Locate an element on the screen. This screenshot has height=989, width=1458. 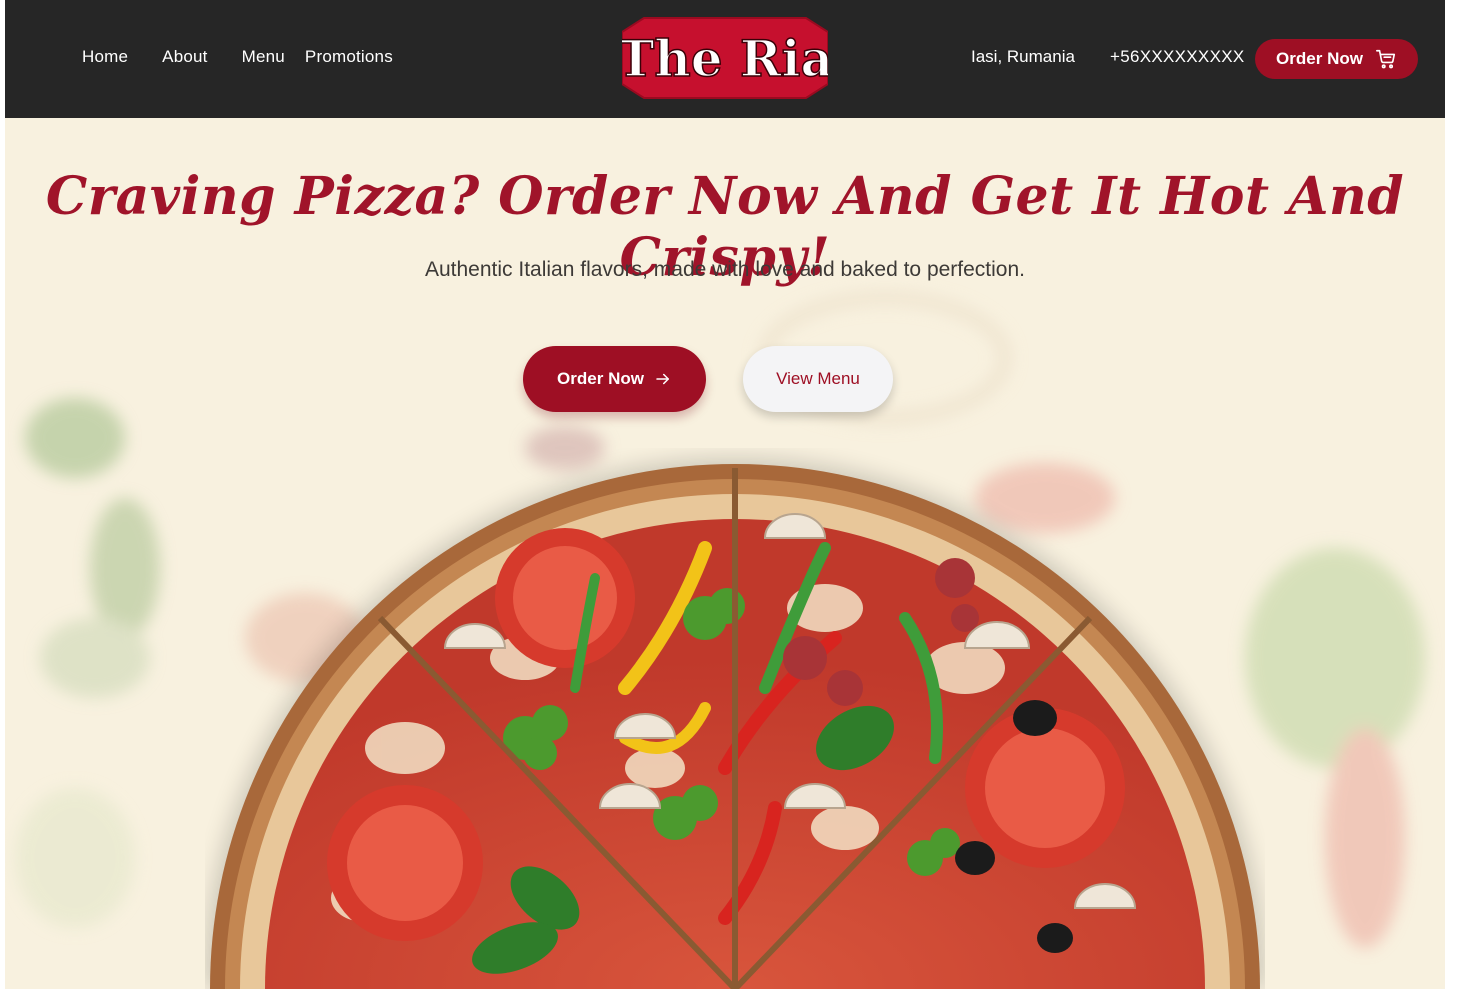
nav-order-now-button: Order Now is located at coordinates (1336, 59).